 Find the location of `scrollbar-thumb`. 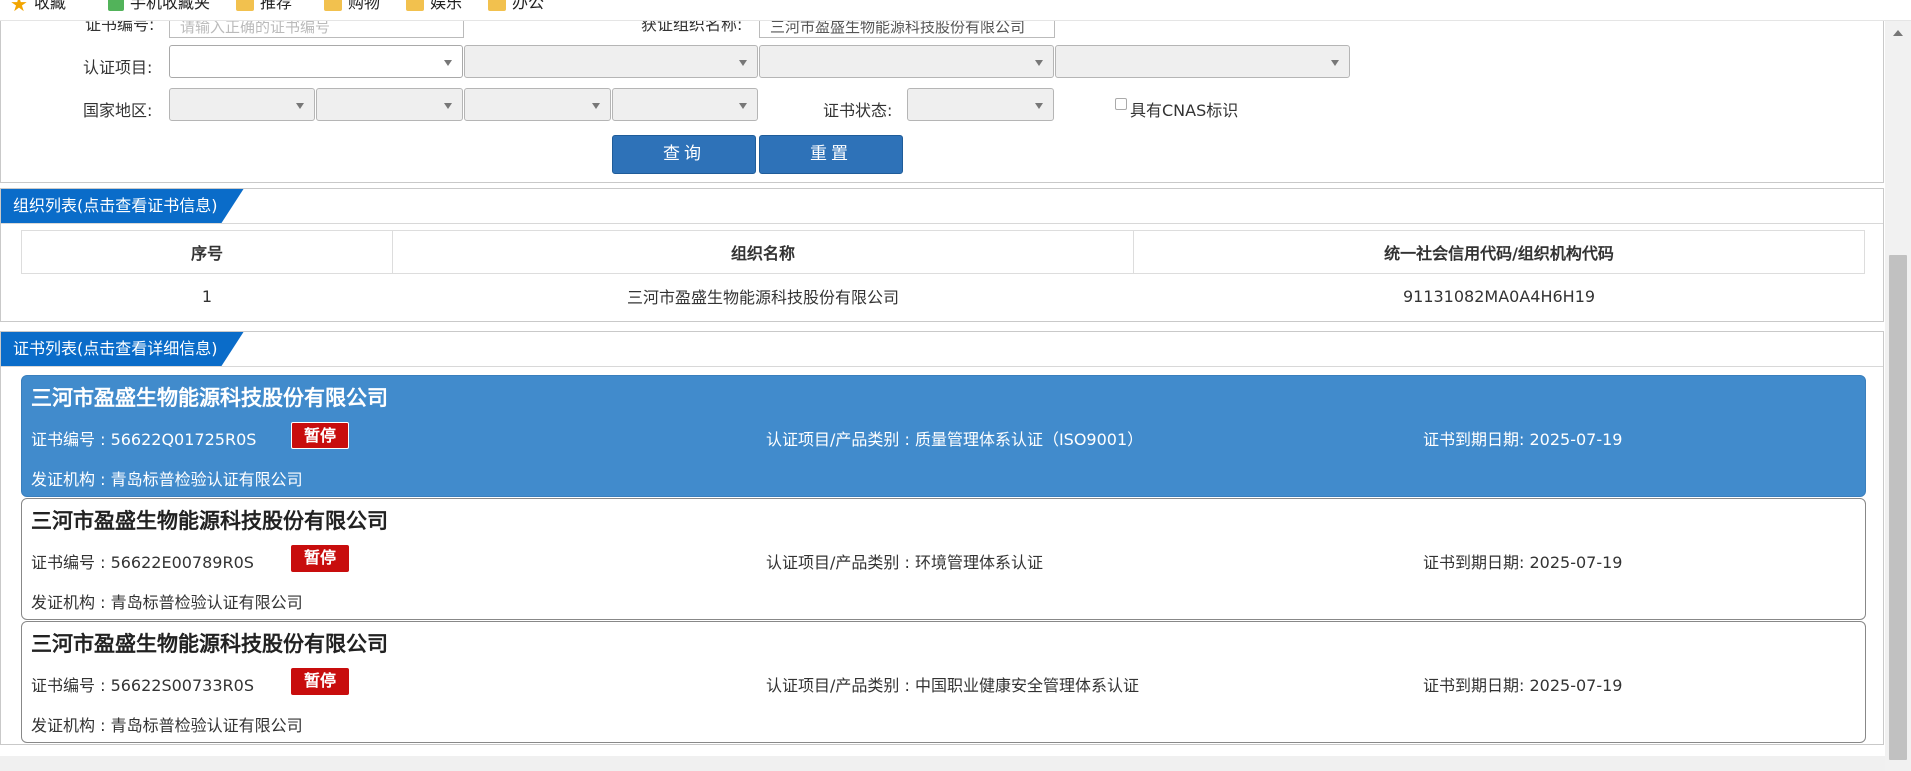

scrollbar-thumb is located at coordinates (1898, 507).